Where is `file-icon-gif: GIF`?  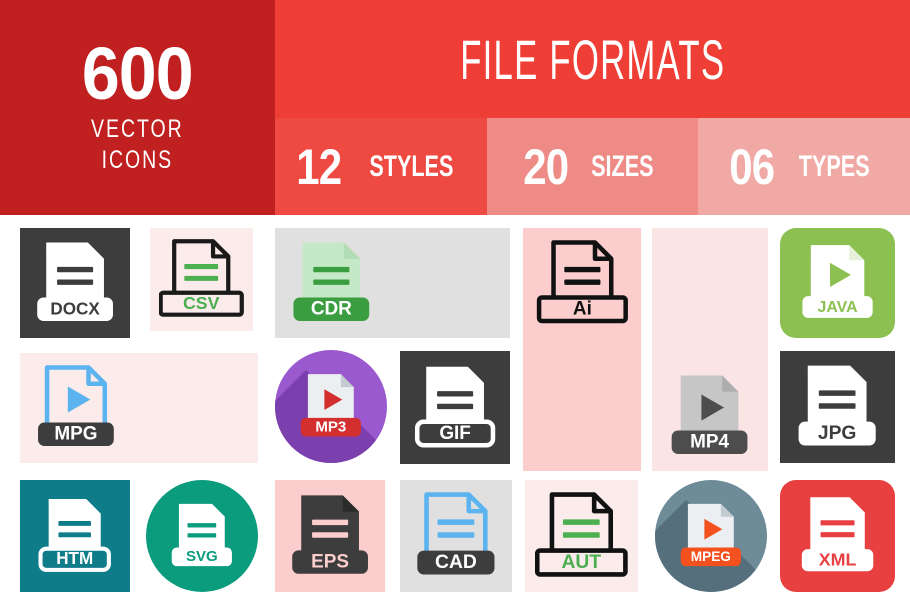
file-icon-gif: GIF is located at coordinates (455, 407).